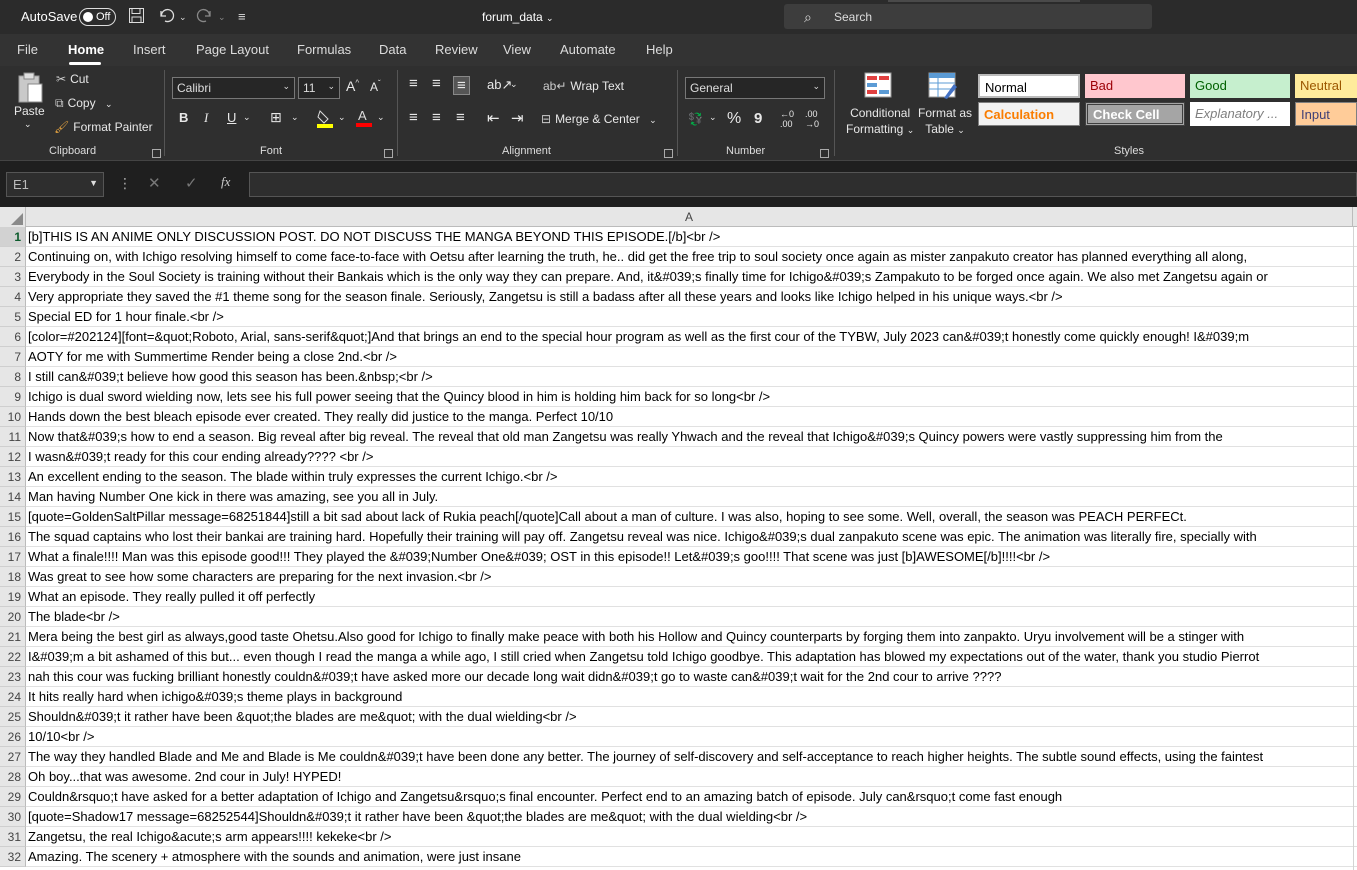 This screenshot has width=1357, height=870. Describe the element at coordinates (690, 737) in the screenshot. I see `cell: 10/10<br />` at that location.